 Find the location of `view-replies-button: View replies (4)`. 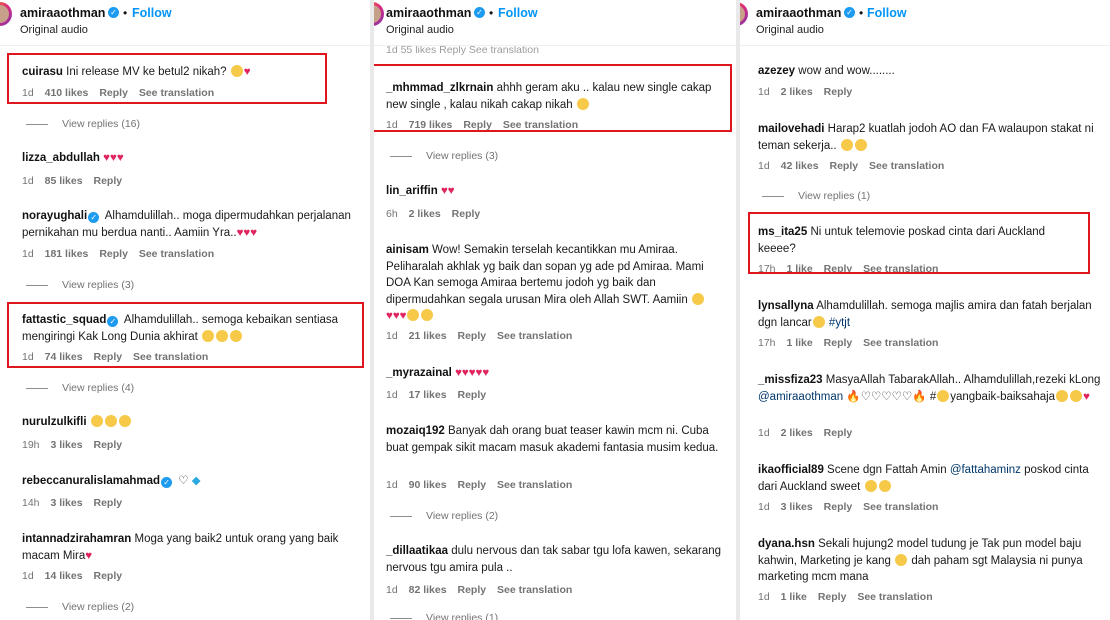

view-replies-button: View replies (4) is located at coordinates (80, 388).